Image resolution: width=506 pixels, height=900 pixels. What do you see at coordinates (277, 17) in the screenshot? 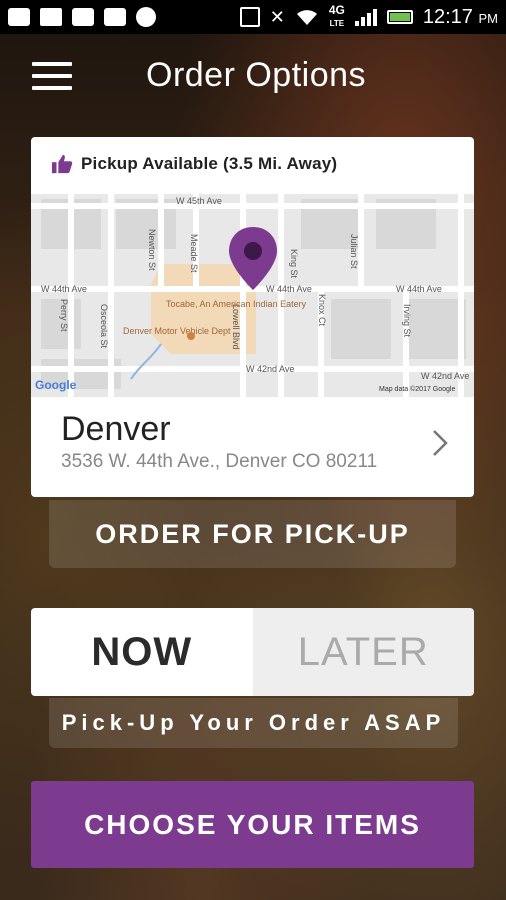
I see `mute-icon: ✕` at bounding box center [277, 17].